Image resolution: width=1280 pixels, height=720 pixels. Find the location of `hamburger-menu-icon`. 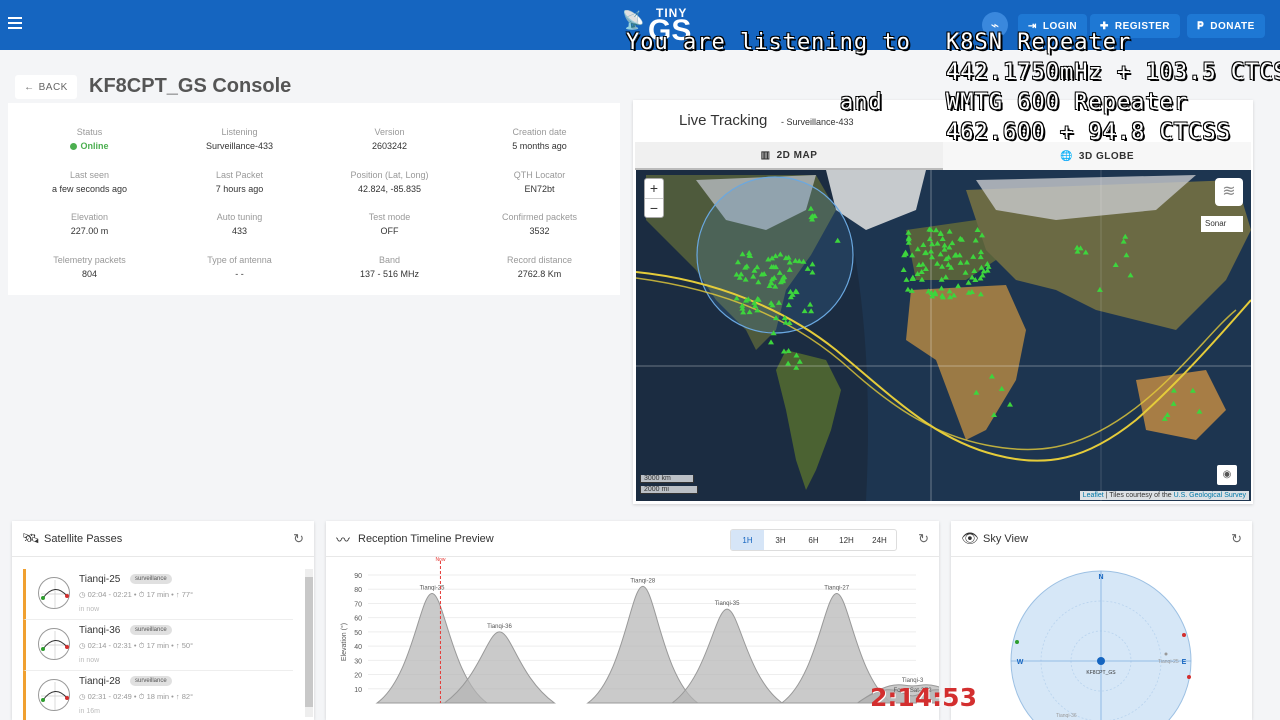

hamburger-menu-icon is located at coordinates (15, 24).